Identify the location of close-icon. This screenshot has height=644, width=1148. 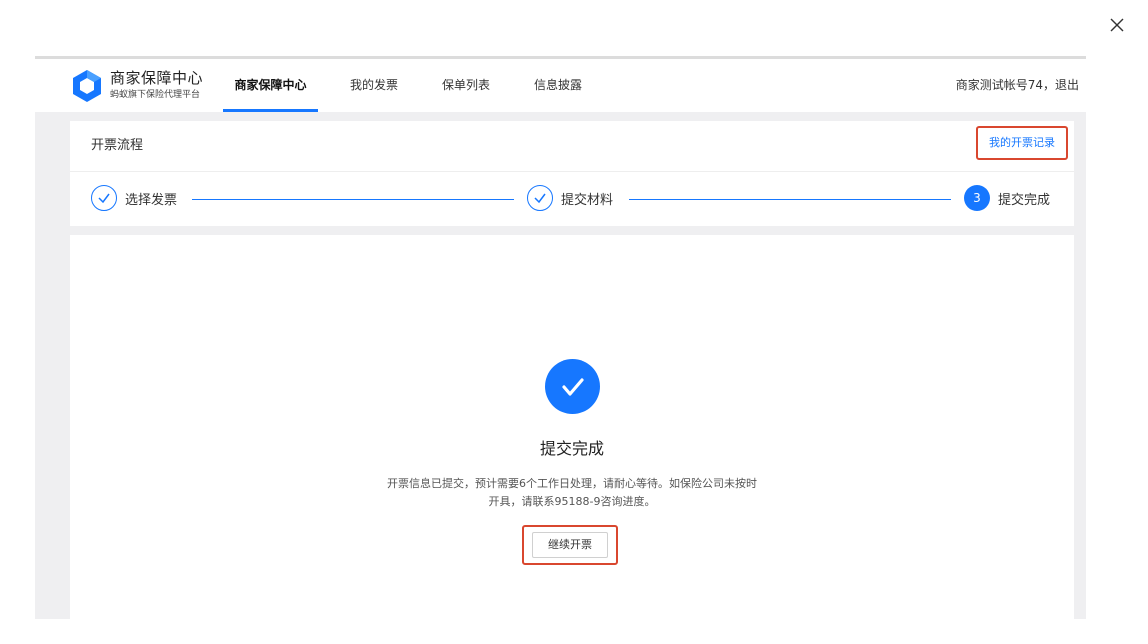
(1117, 25).